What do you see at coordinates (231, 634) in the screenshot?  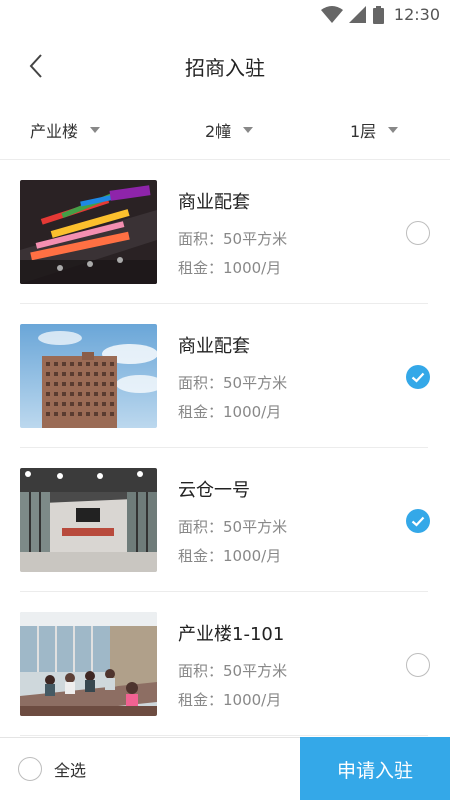 I see `item-title: 产业楼1-101` at bounding box center [231, 634].